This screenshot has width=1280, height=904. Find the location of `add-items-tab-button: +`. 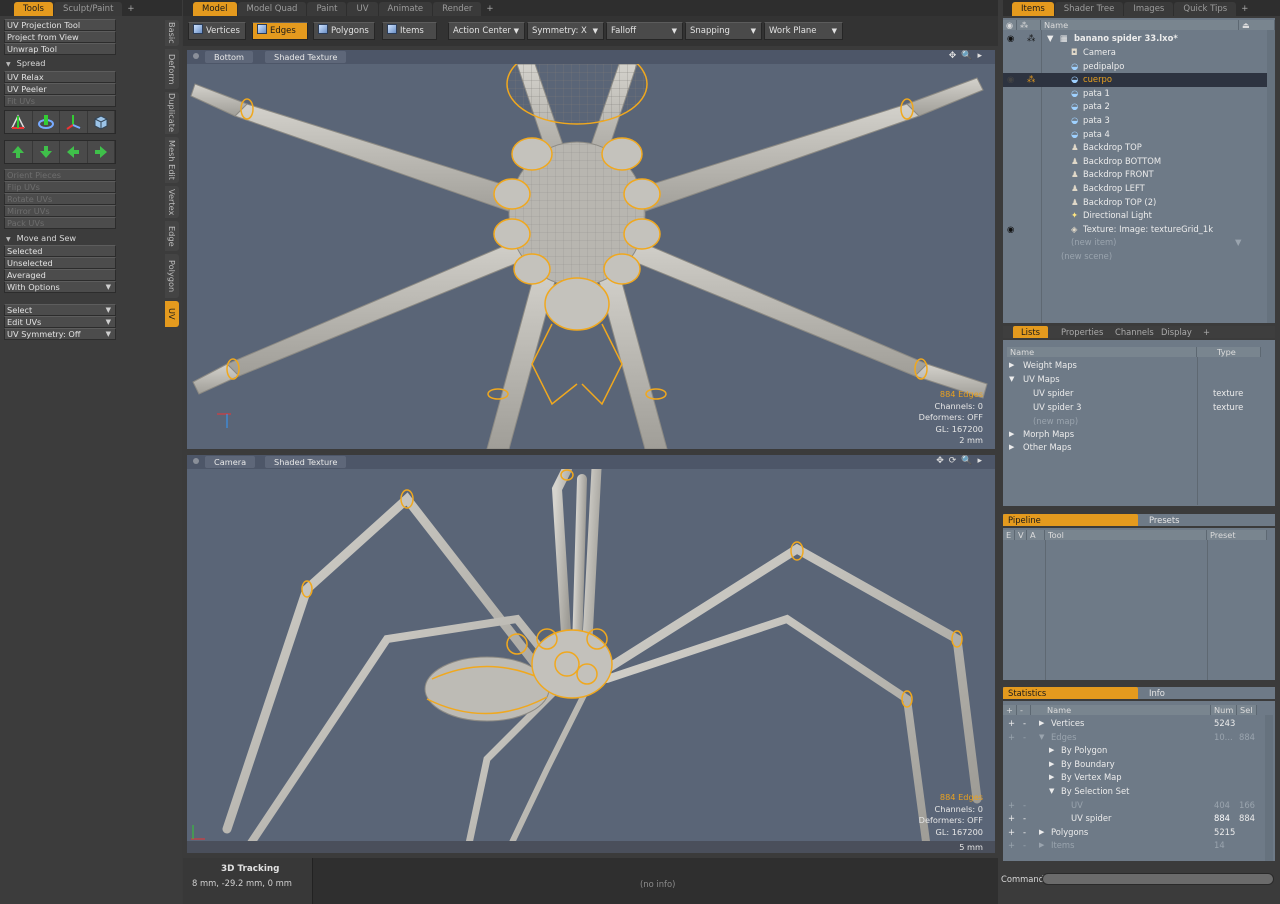

add-items-tab-button: + is located at coordinates (1244, 9).